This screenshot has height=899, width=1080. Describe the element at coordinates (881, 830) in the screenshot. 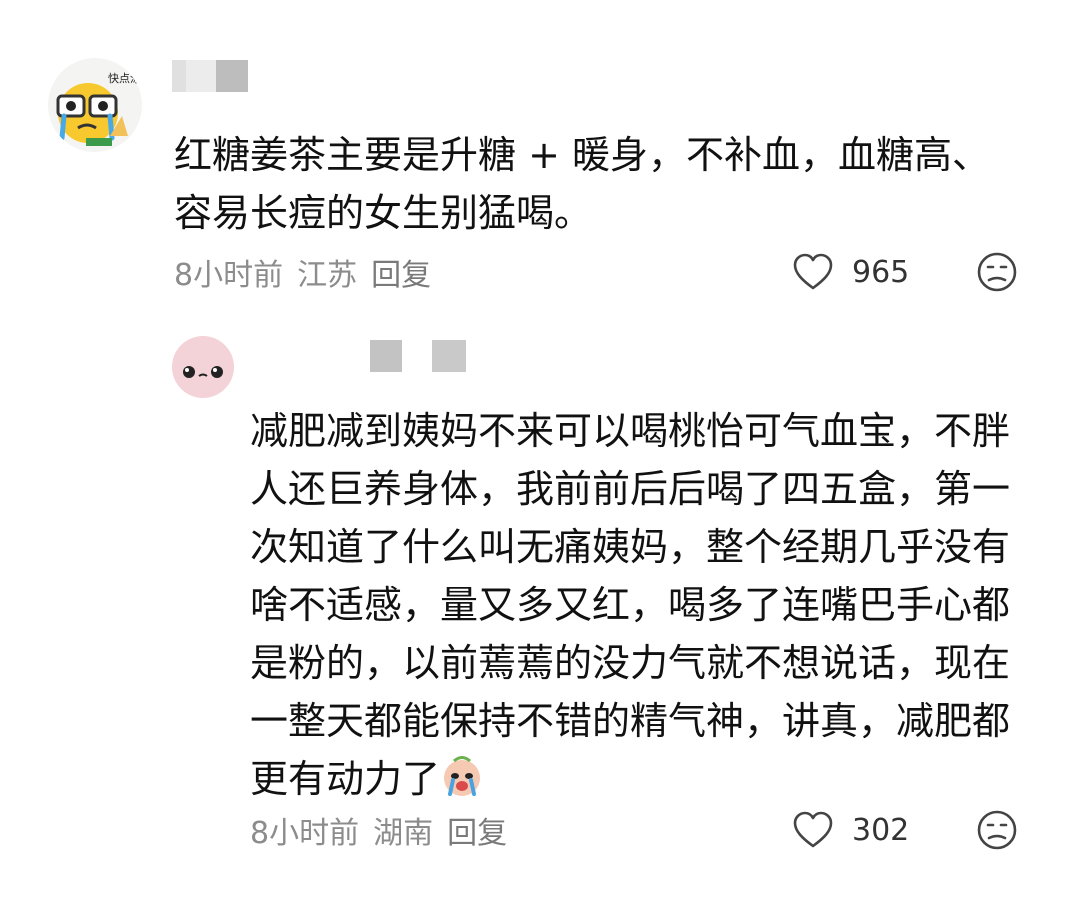

I see `like-count: 302` at that location.